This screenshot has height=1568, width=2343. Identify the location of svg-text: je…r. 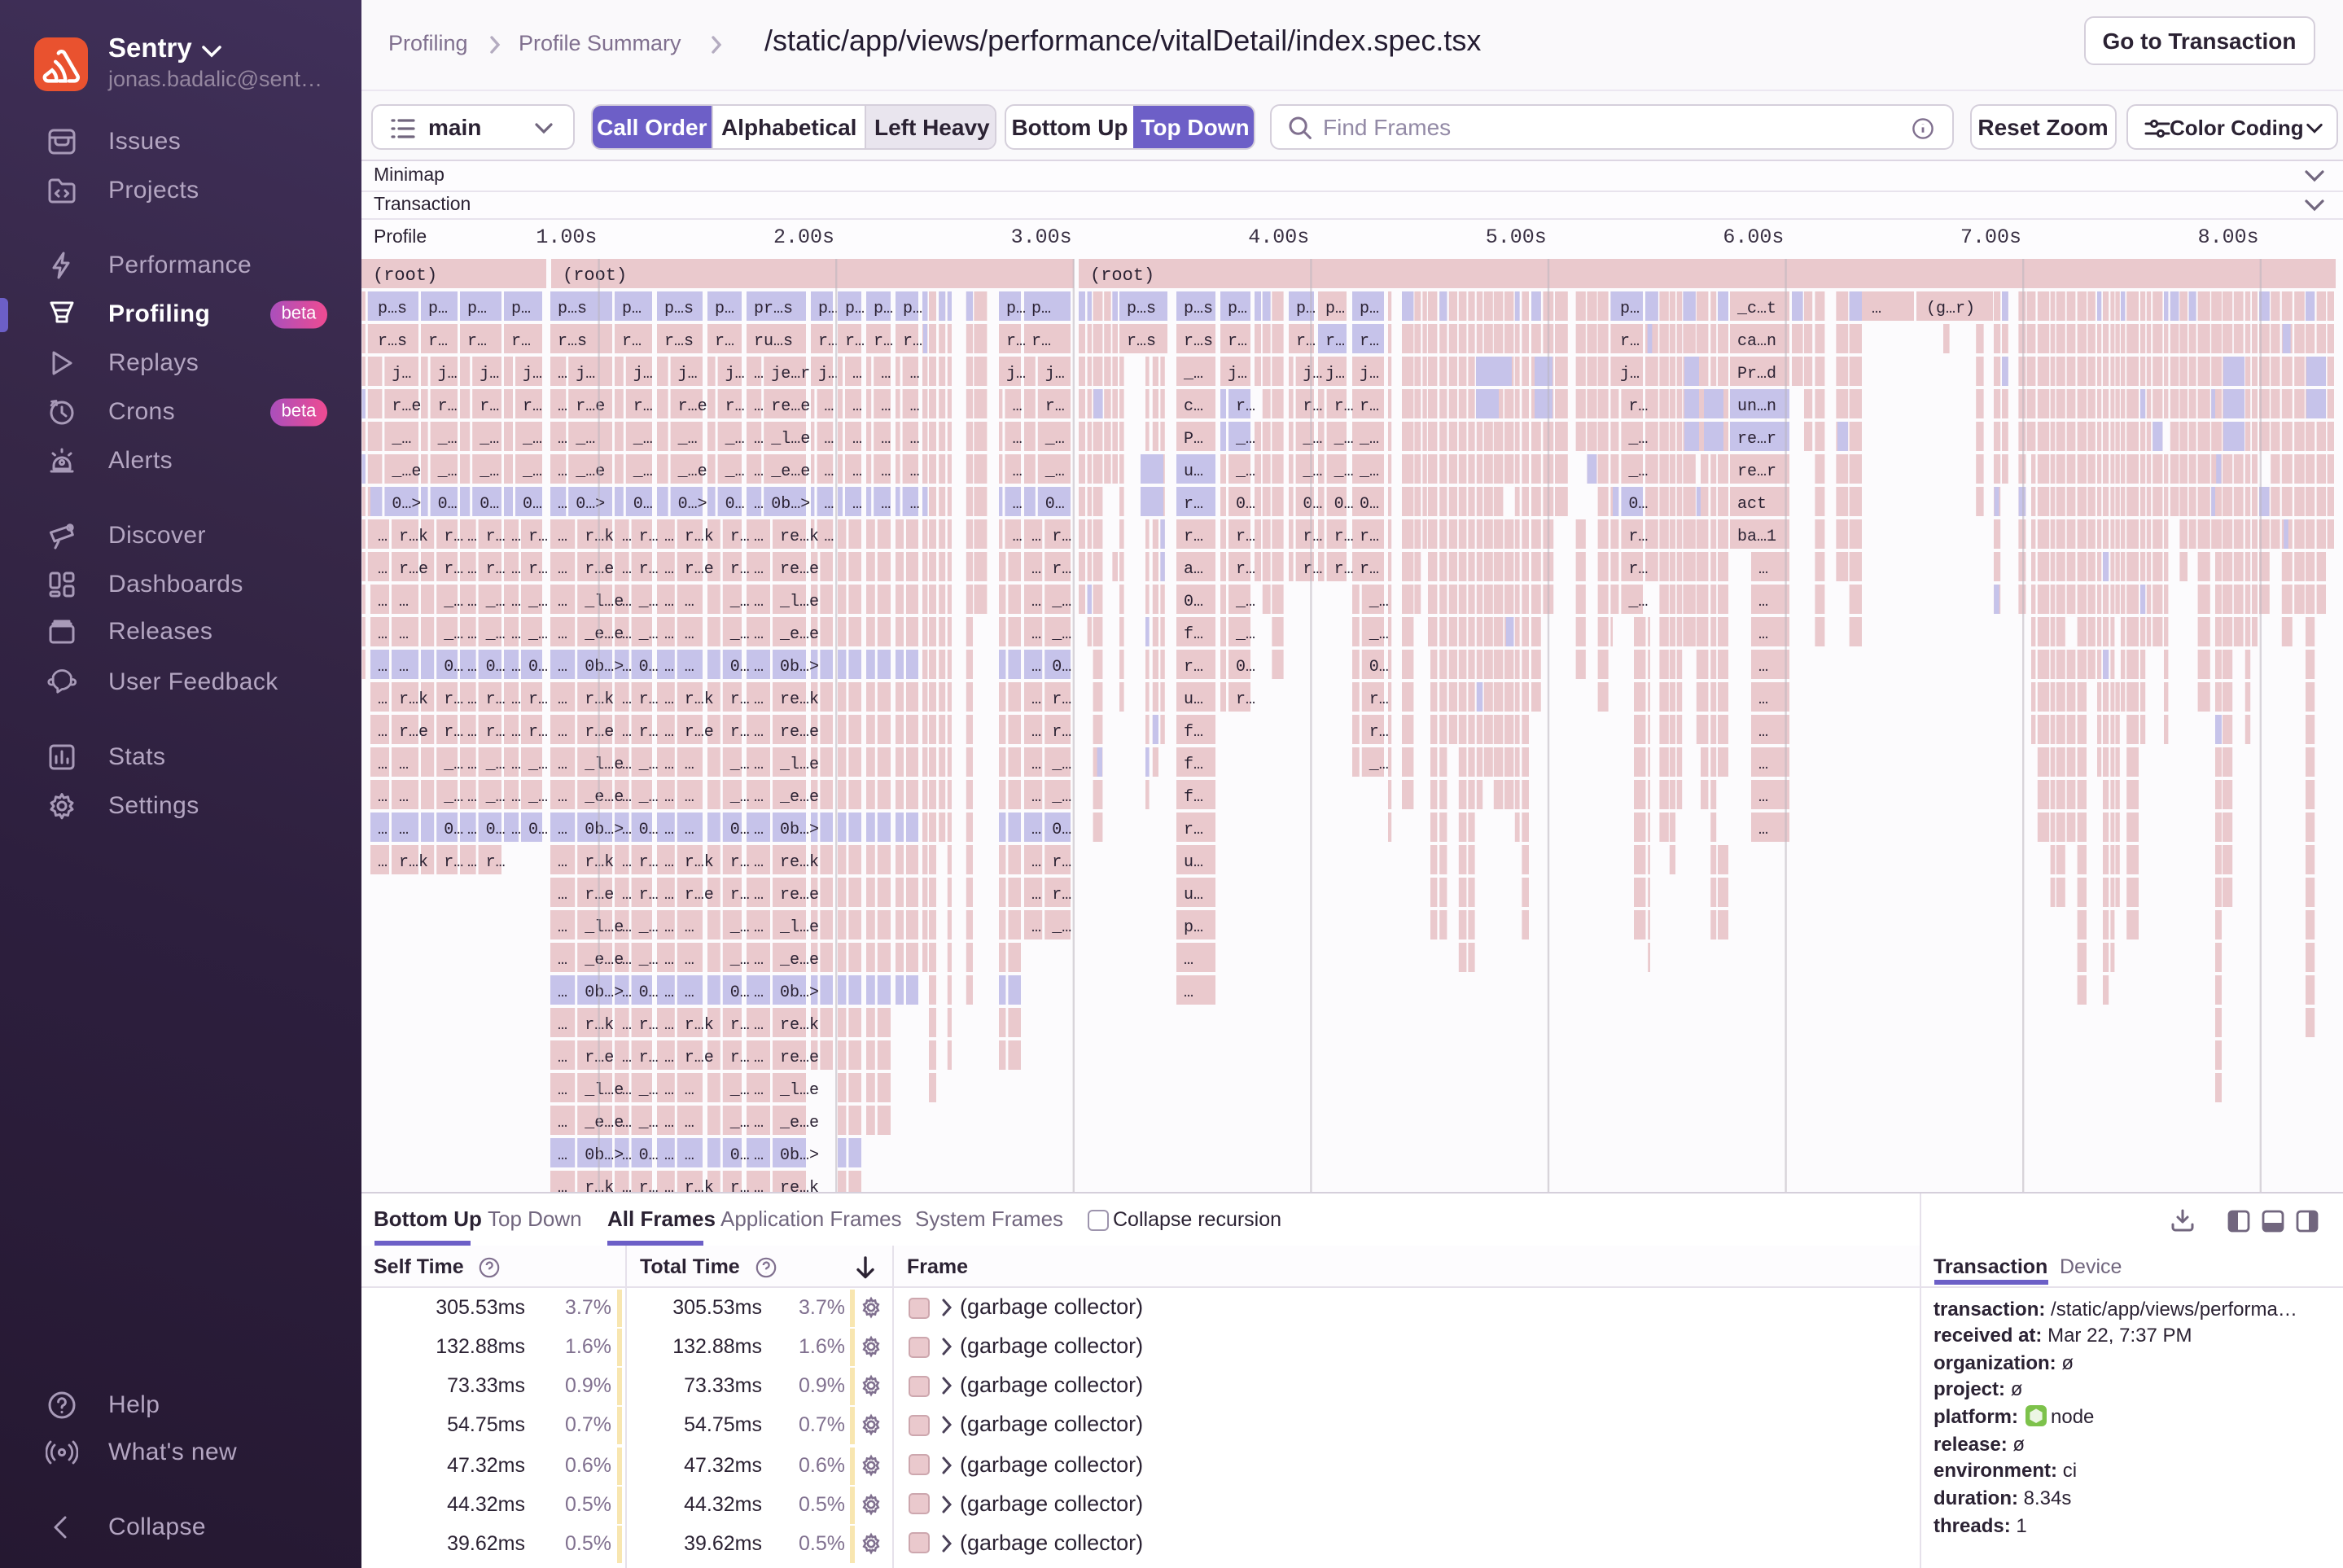
(790, 374).